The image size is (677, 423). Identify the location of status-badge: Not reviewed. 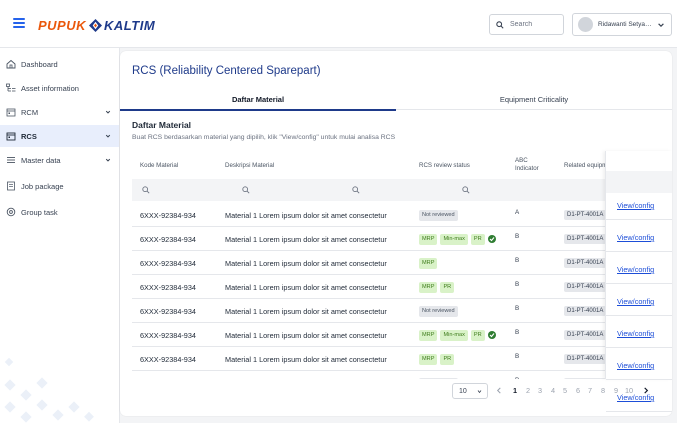
(438, 311).